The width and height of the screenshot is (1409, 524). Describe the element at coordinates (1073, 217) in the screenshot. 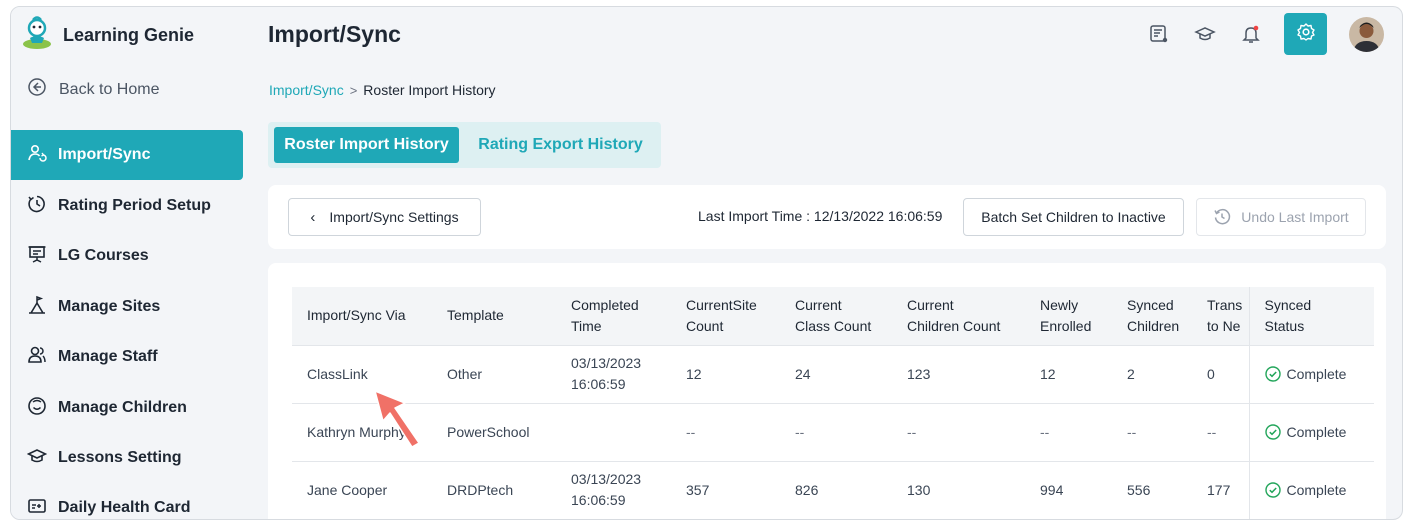

I see `batch-set-inactive-button: Batch Set Children to Inactive` at that location.